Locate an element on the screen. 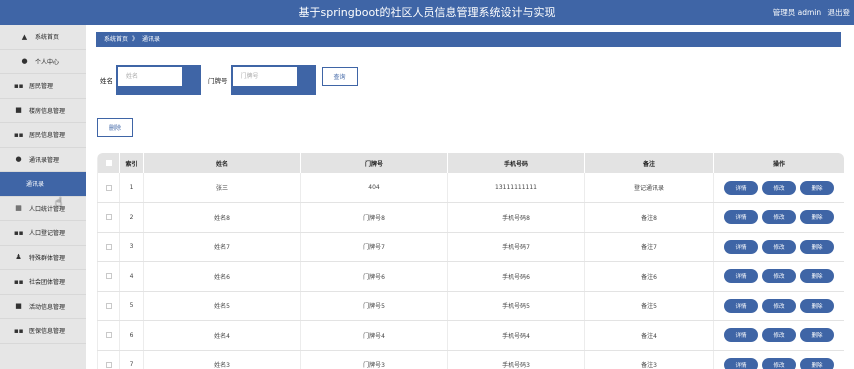  cell-door: 404 is located at coordinates (374, 188).